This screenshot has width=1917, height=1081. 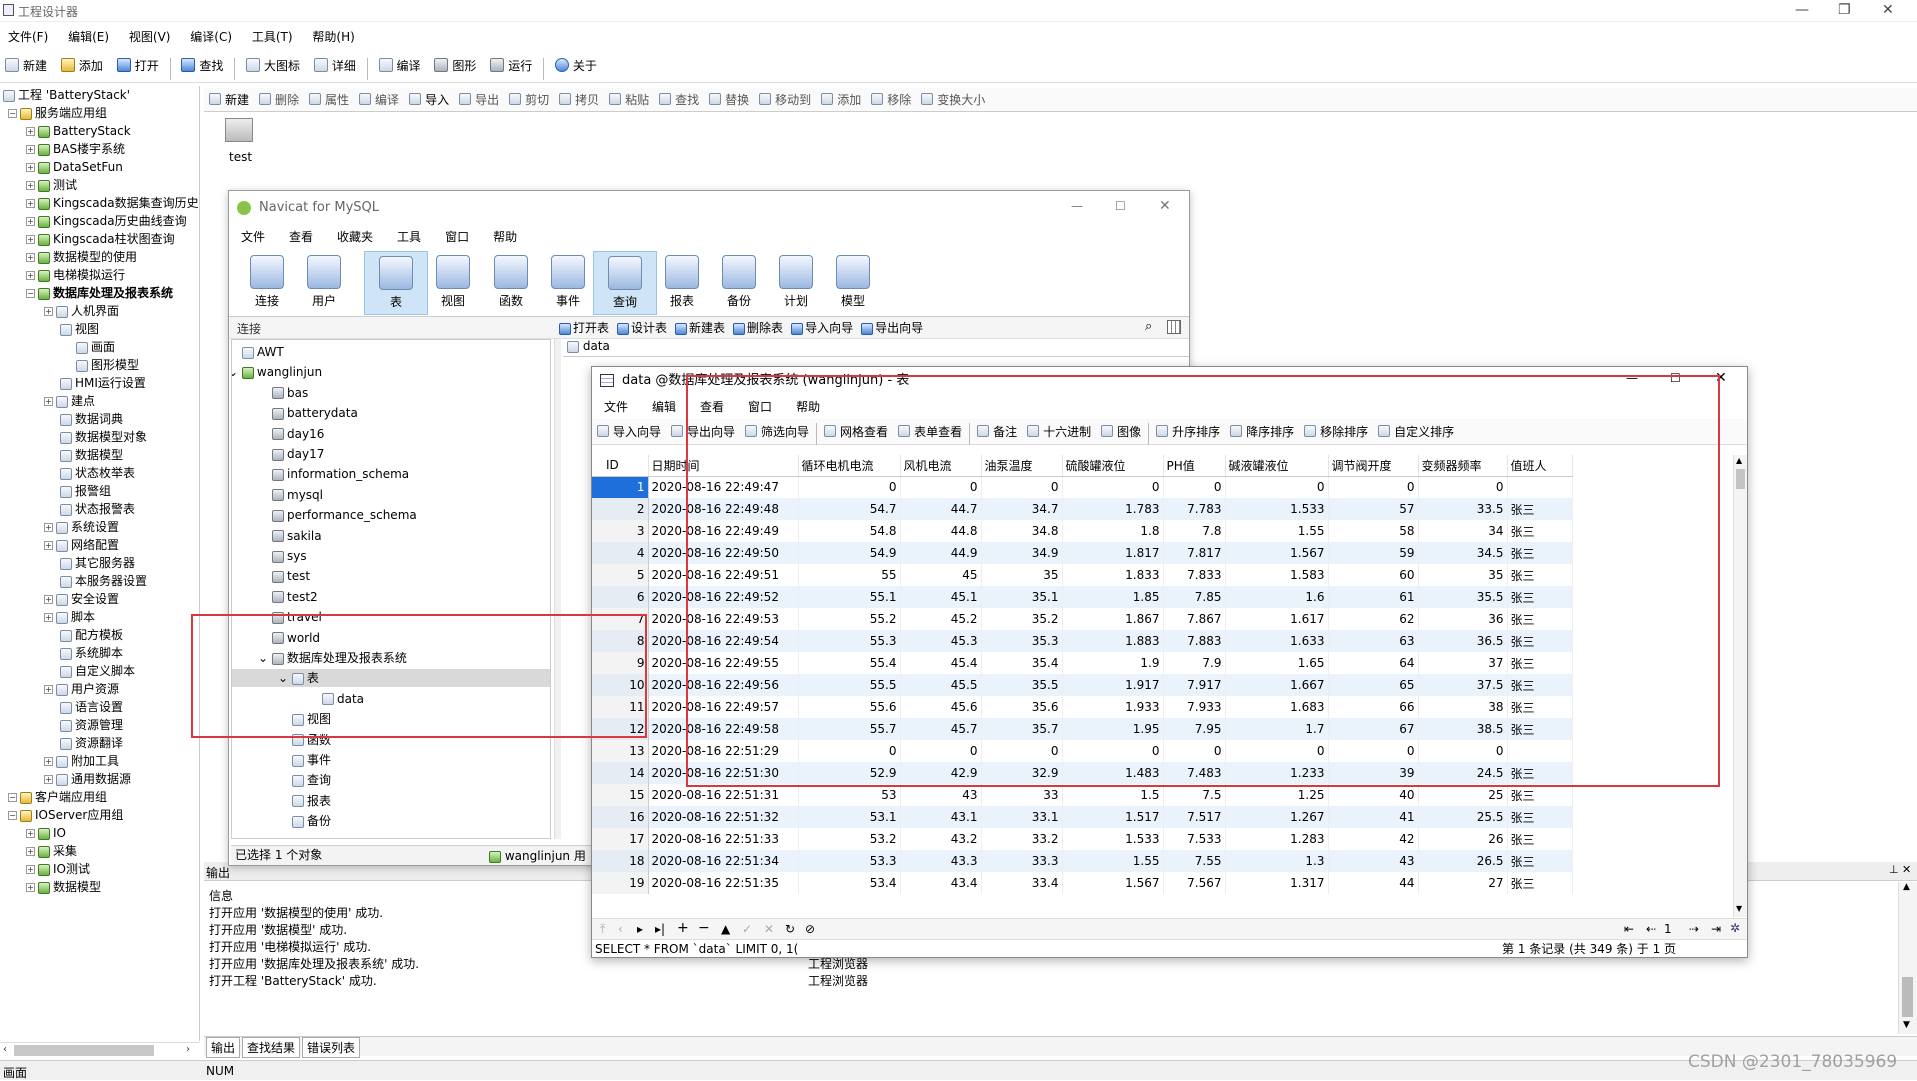 What do you see at coordinates (1113, 817) in the screenshot?
I see `table-cell: 1.517` at bounding box center [1113, 817].